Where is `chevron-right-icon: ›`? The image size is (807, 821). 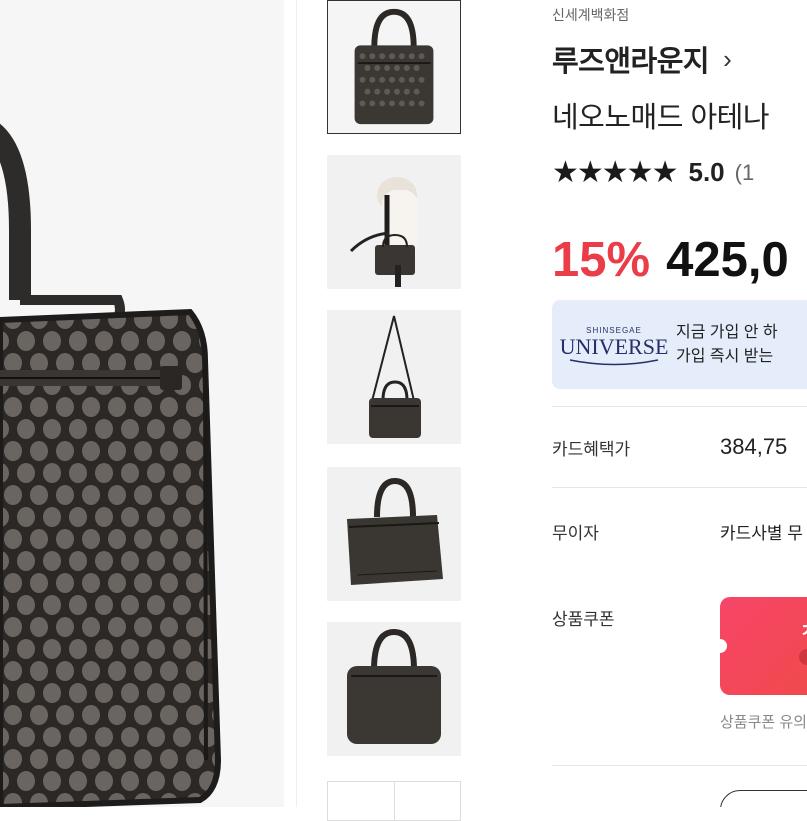 chevron-right-icon: › is located at coordinates (727, 58).